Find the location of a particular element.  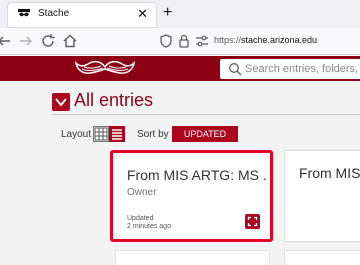

new-tab-button: + is located at coordinates (167, 13).